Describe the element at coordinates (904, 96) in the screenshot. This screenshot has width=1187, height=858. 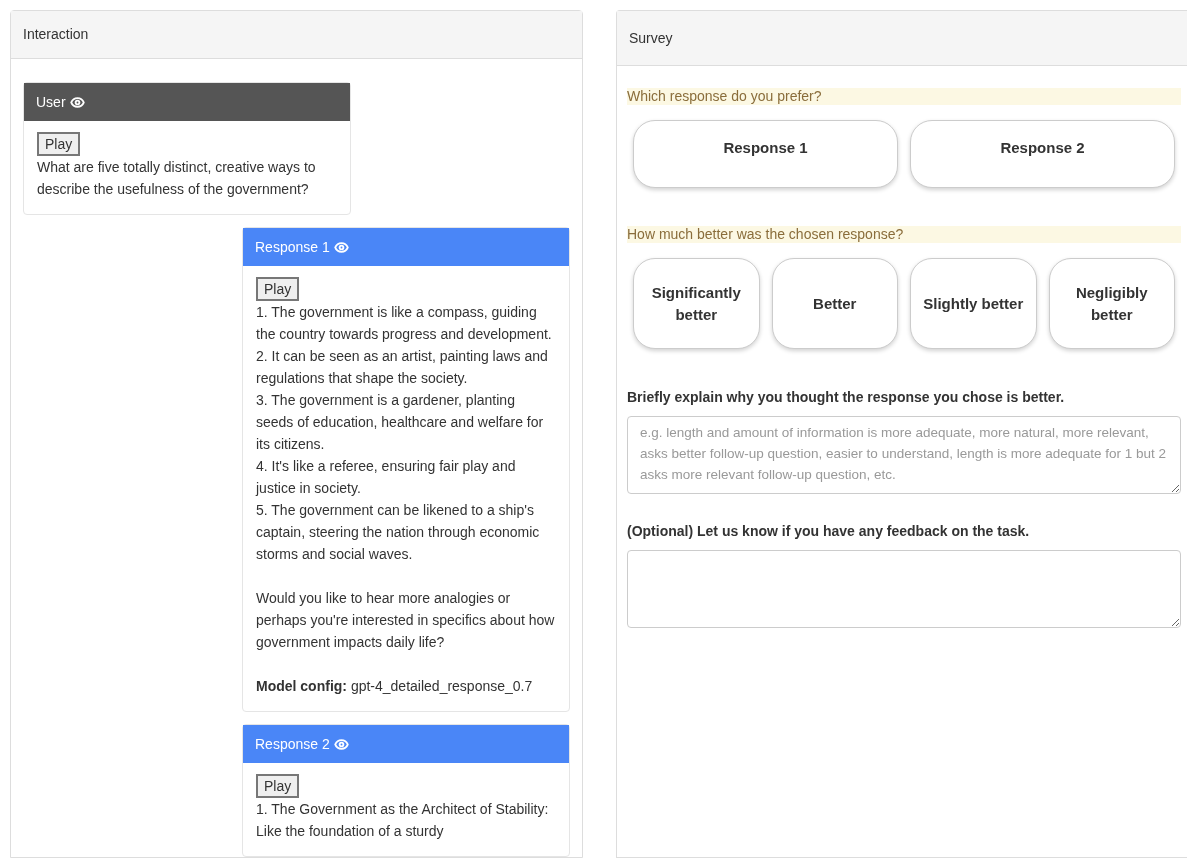
I see `question-label: Which response do you prefer?` at that location.